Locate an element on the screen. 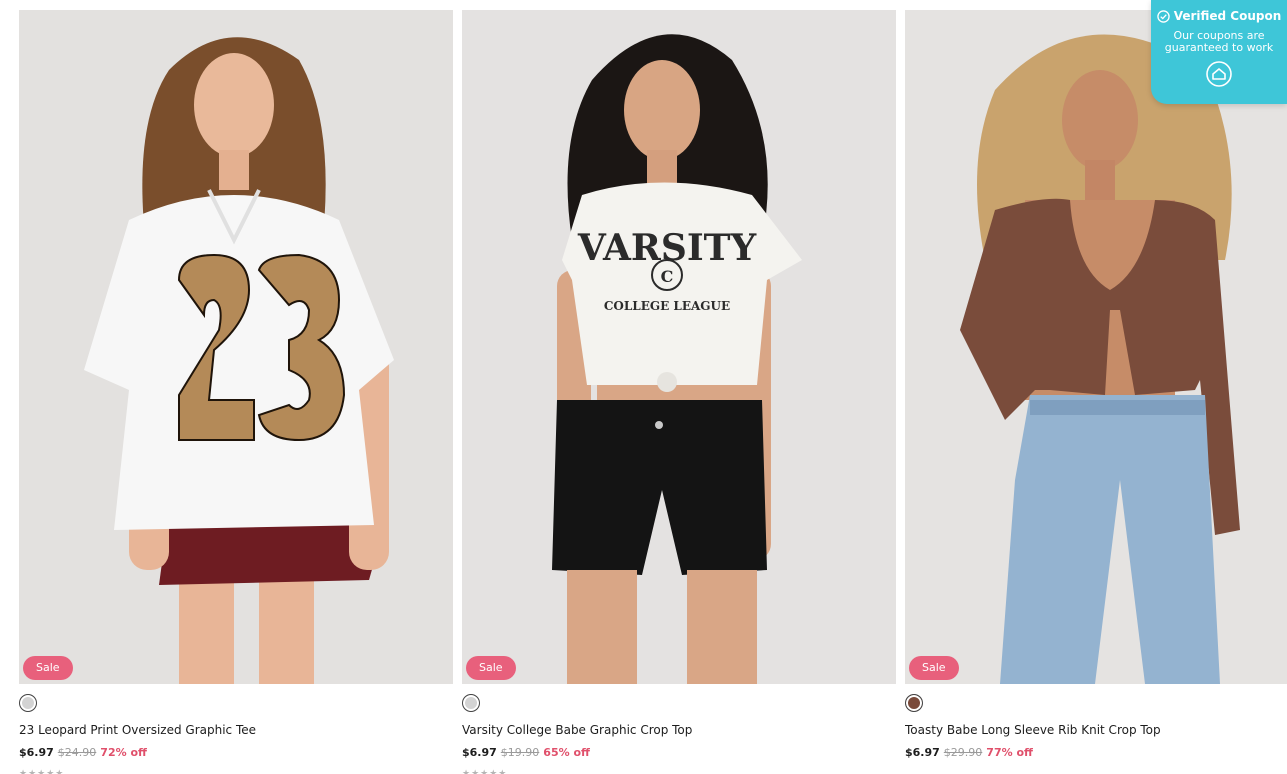 The height and width of the screenshot is (774, 1287). coupon-subtitle: Our coupons are guaranteed to work is located at coordinates (1219, 41).